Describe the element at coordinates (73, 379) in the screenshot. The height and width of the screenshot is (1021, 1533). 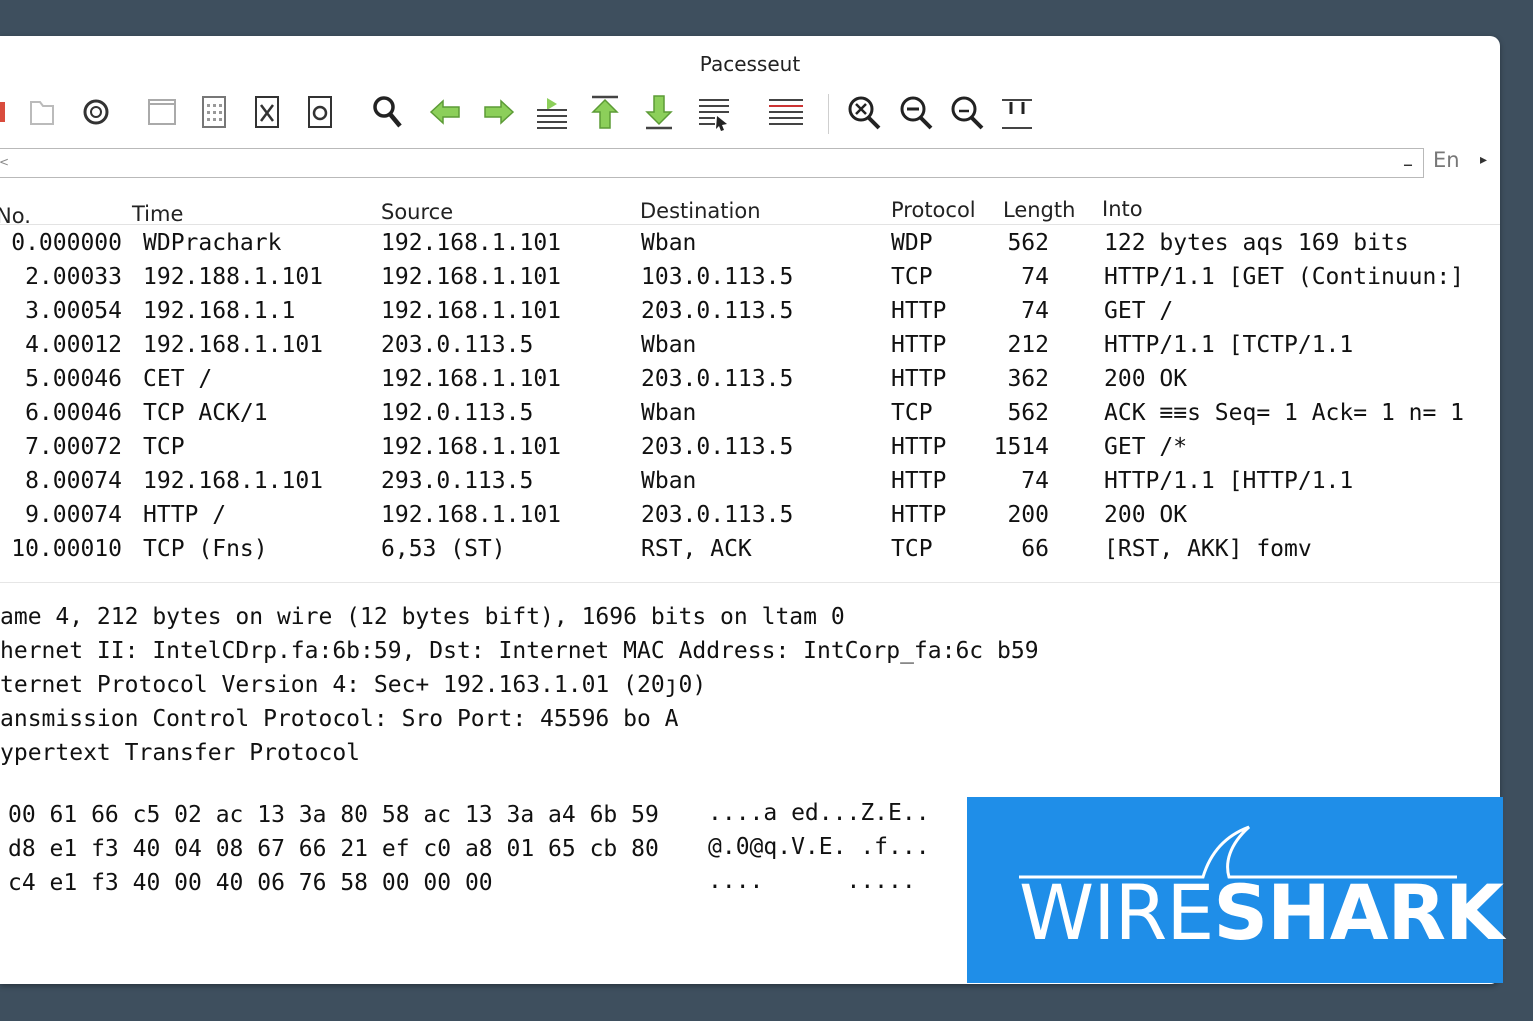
I see `cell-no: 5.00046` at that location.